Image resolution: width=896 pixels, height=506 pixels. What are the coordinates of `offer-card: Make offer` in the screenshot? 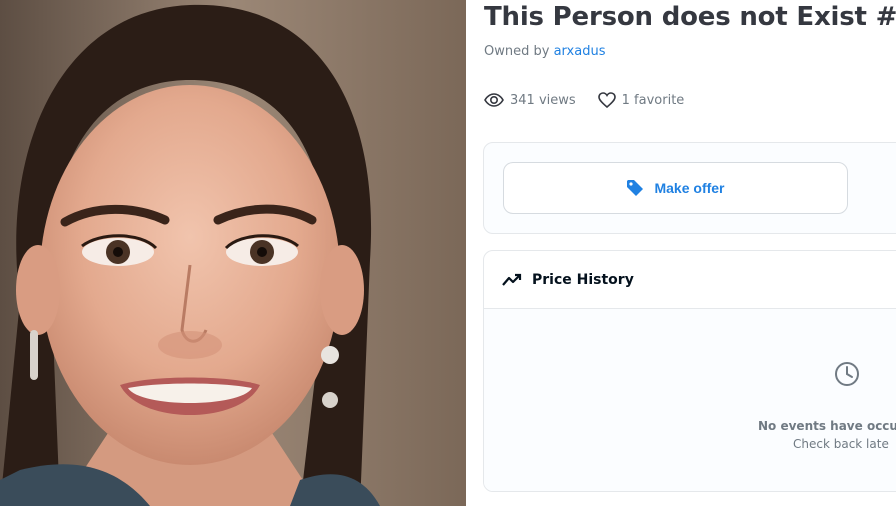 It's located at (689, 188).